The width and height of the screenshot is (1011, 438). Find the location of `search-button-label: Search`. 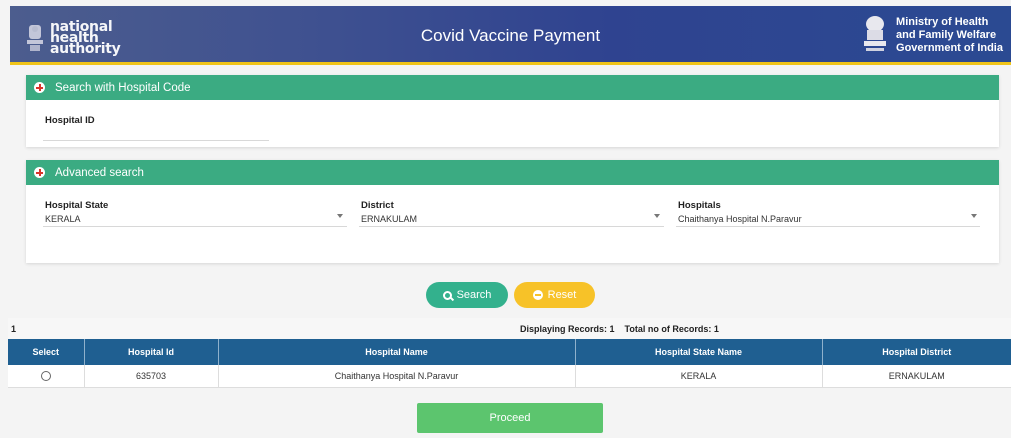

search-button-label: Search is located at coordinates (474, 295).